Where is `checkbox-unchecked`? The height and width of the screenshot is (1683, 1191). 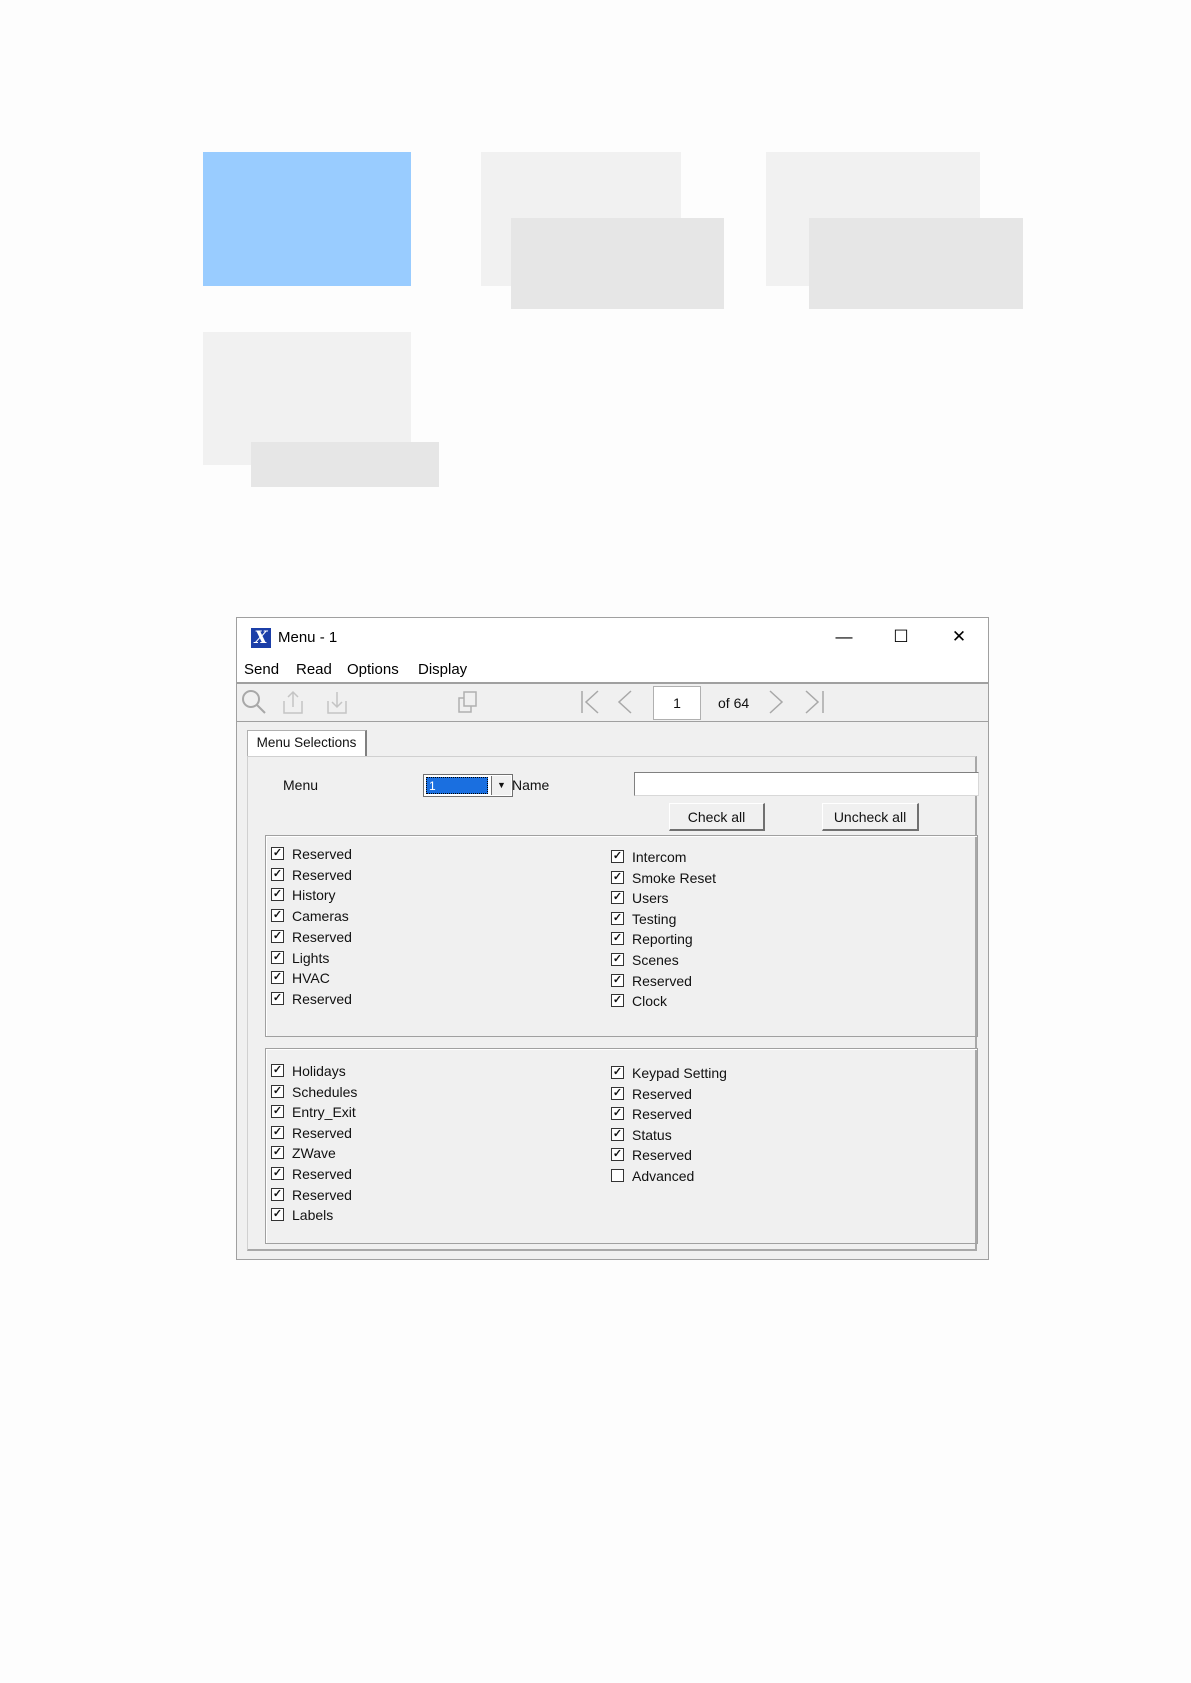 checkbox-unchecked is located at coordinates (617, 1175).